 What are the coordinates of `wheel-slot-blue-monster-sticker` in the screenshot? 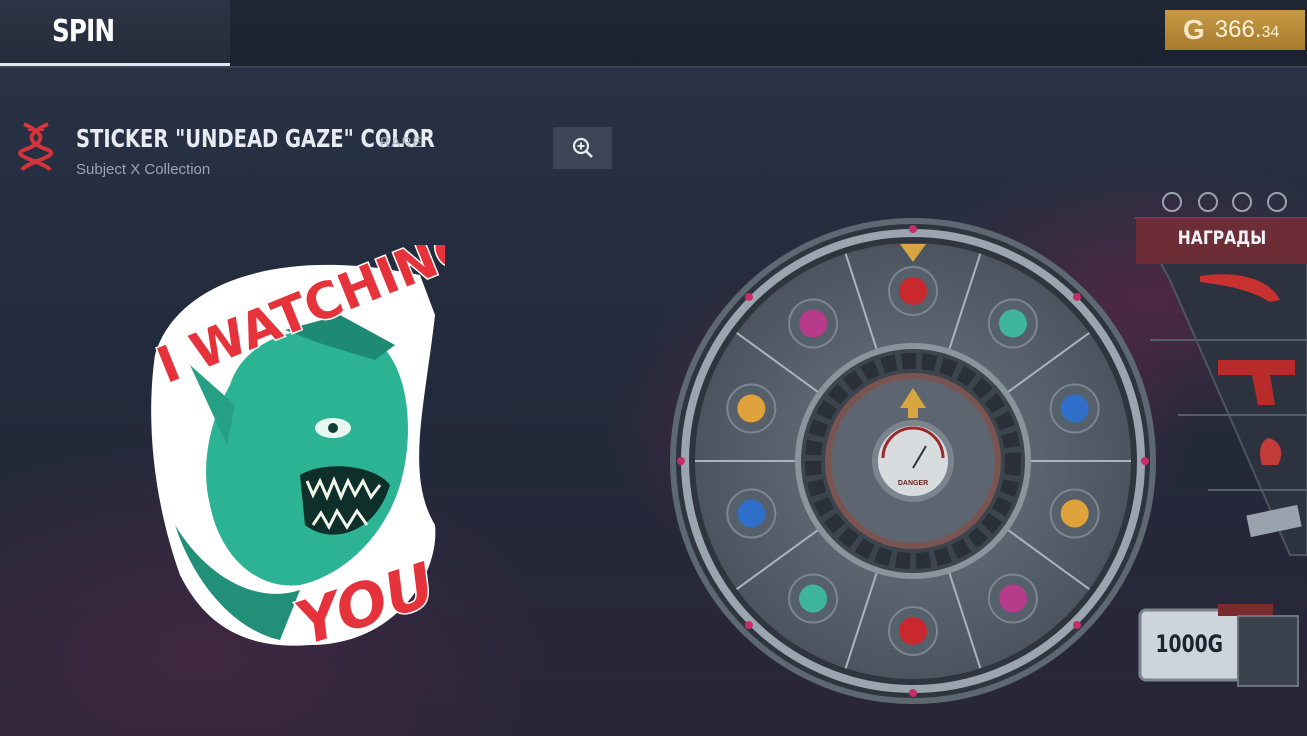 It's located at (751, 513).